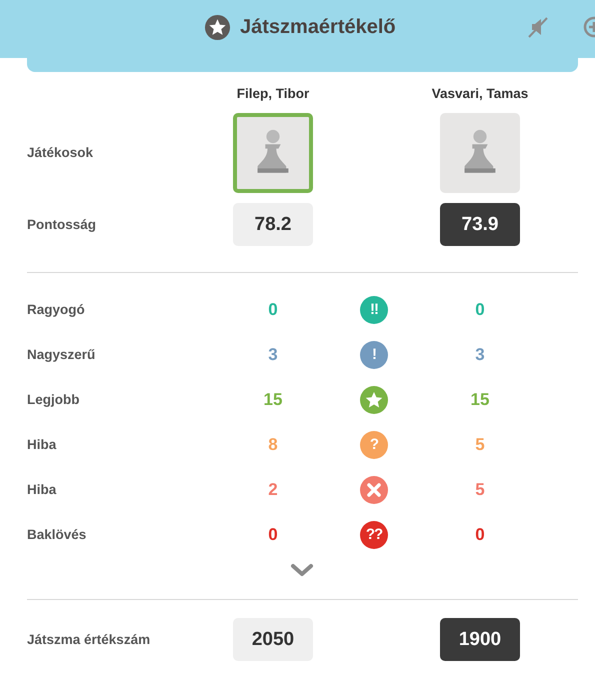 This screenshot has width=595, height=698. Describe the element at coordinates (56, 534) in the screenshot. I see `row-label: Baklövés` at that location.